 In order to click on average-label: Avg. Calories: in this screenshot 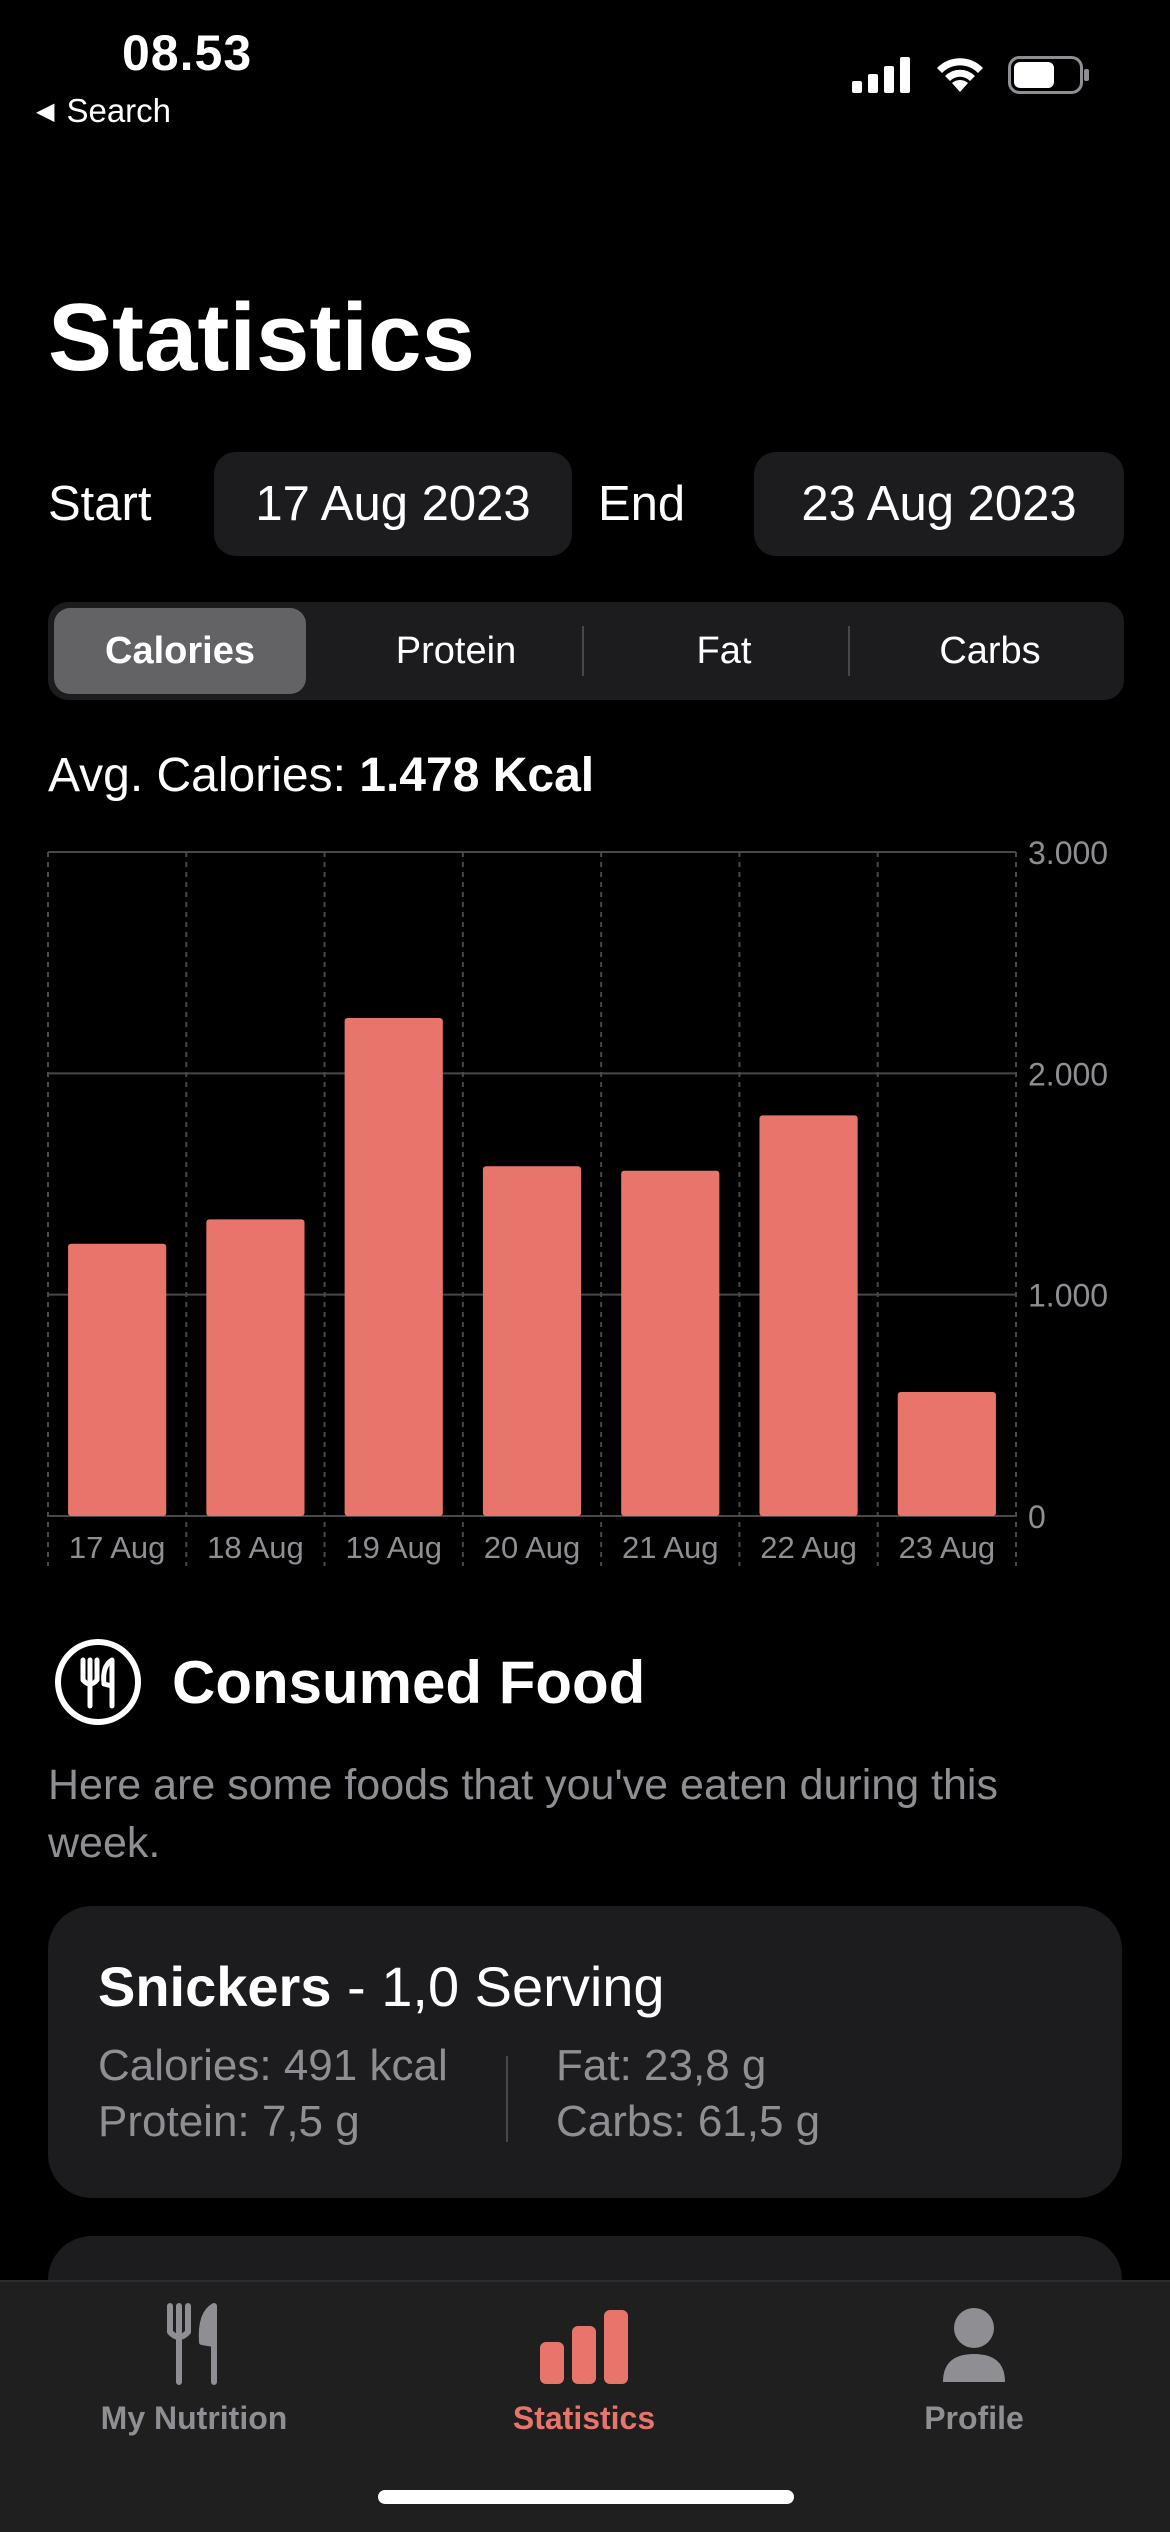, I will do `click(197, 775)`.